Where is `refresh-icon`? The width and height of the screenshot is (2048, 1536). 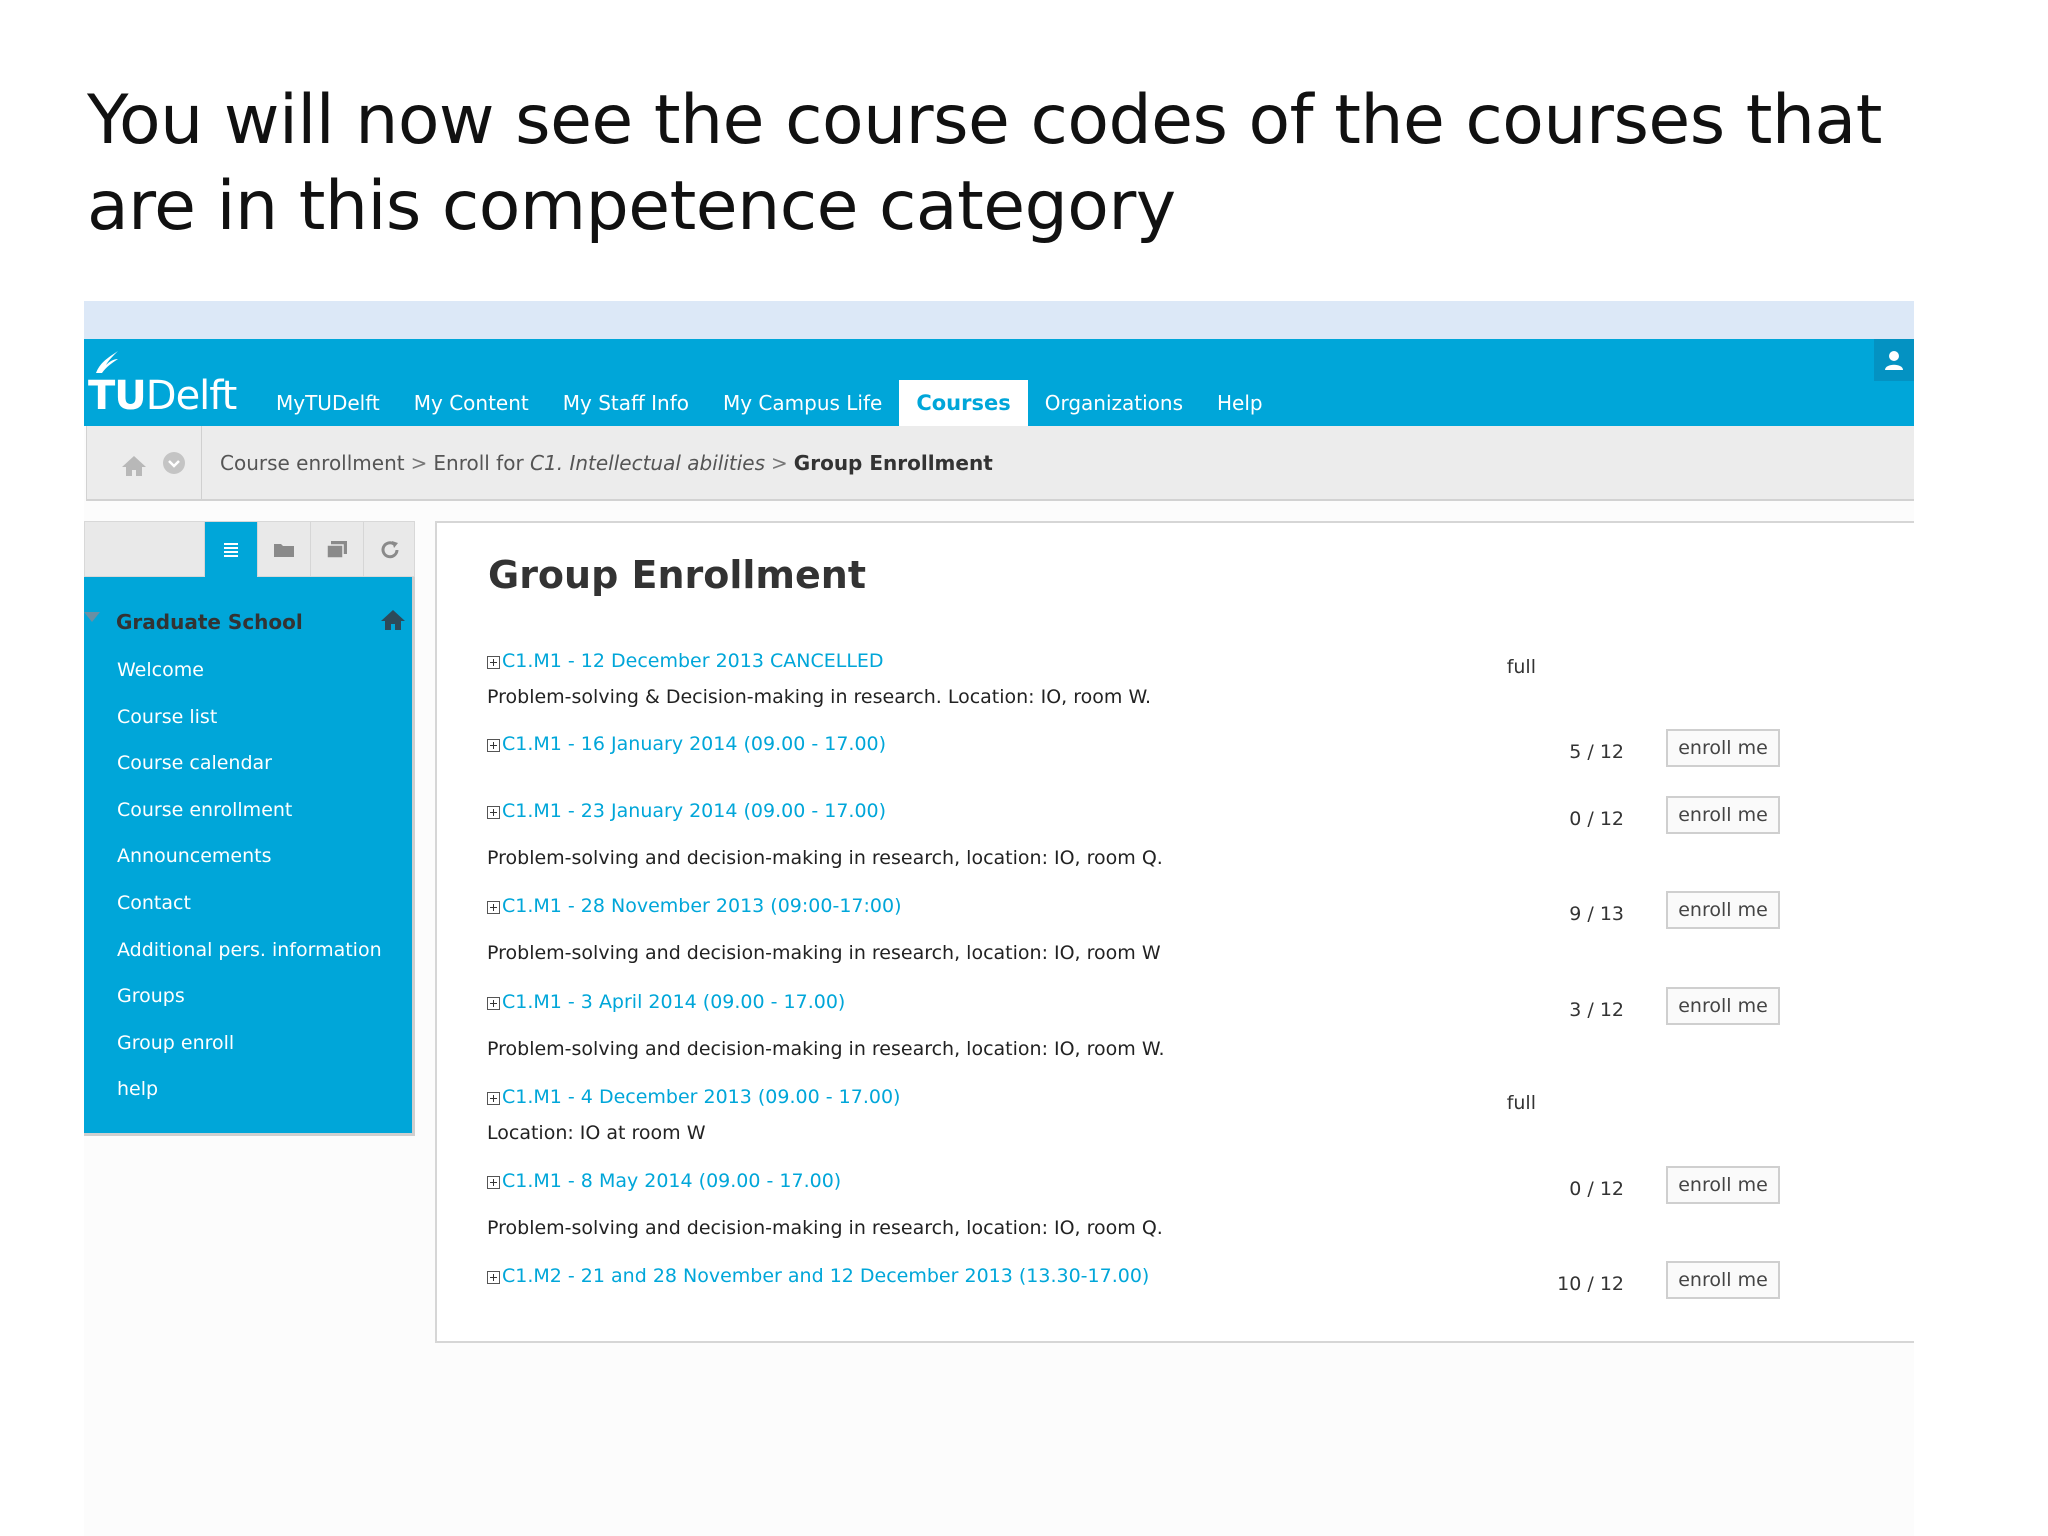 refresh-icon is located at coordinates (390, 549).